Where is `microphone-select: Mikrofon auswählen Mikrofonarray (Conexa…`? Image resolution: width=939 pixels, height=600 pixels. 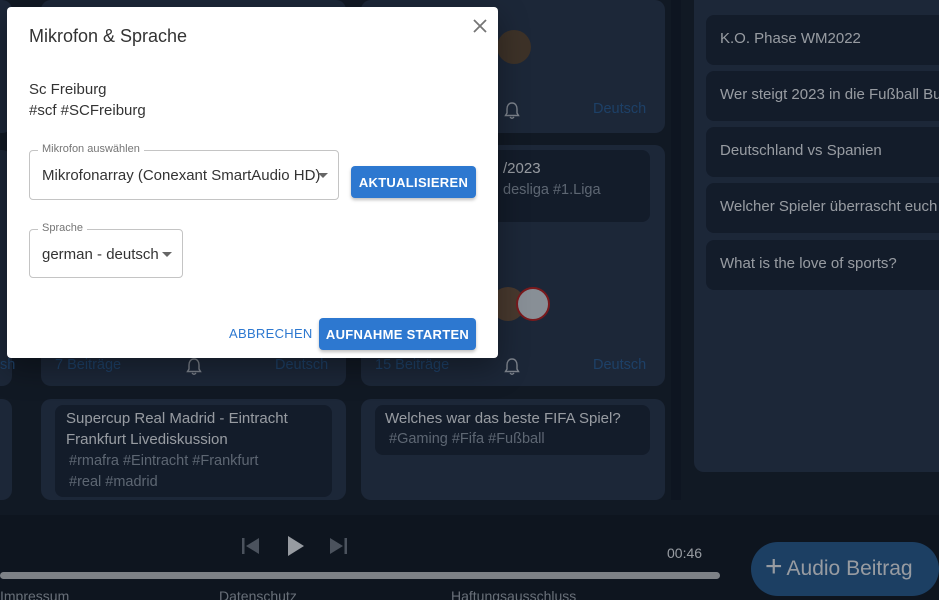 microphone-select: Mikrofon auswählen Mikrofonarray (Conexa… is located at coordinates (184, 171).